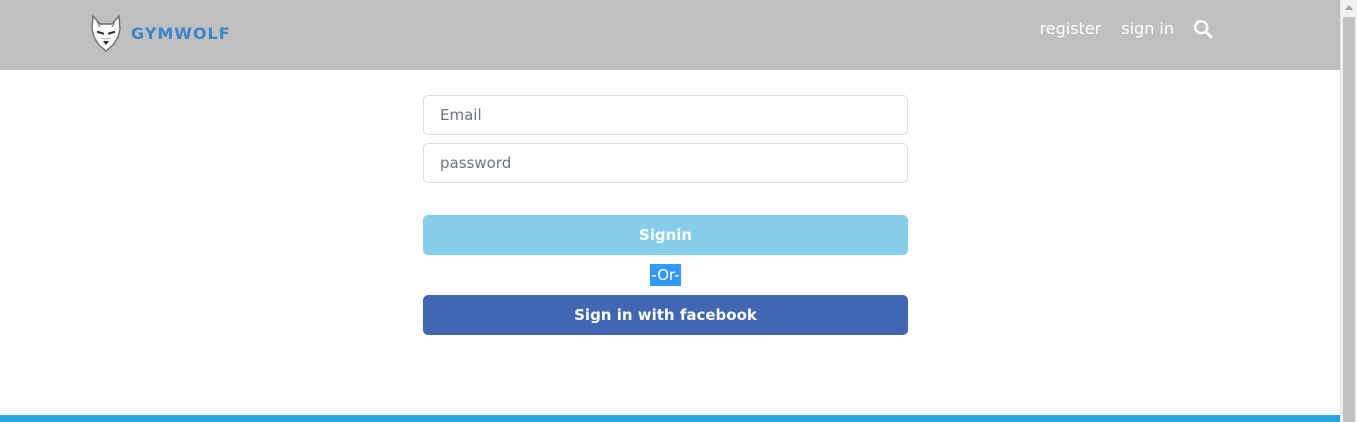 The height and width of the screenshot is (422, 1357). Describe the element at coordinates (665, 235) in the screenshot. I see `signin-button: Signin` at that location.